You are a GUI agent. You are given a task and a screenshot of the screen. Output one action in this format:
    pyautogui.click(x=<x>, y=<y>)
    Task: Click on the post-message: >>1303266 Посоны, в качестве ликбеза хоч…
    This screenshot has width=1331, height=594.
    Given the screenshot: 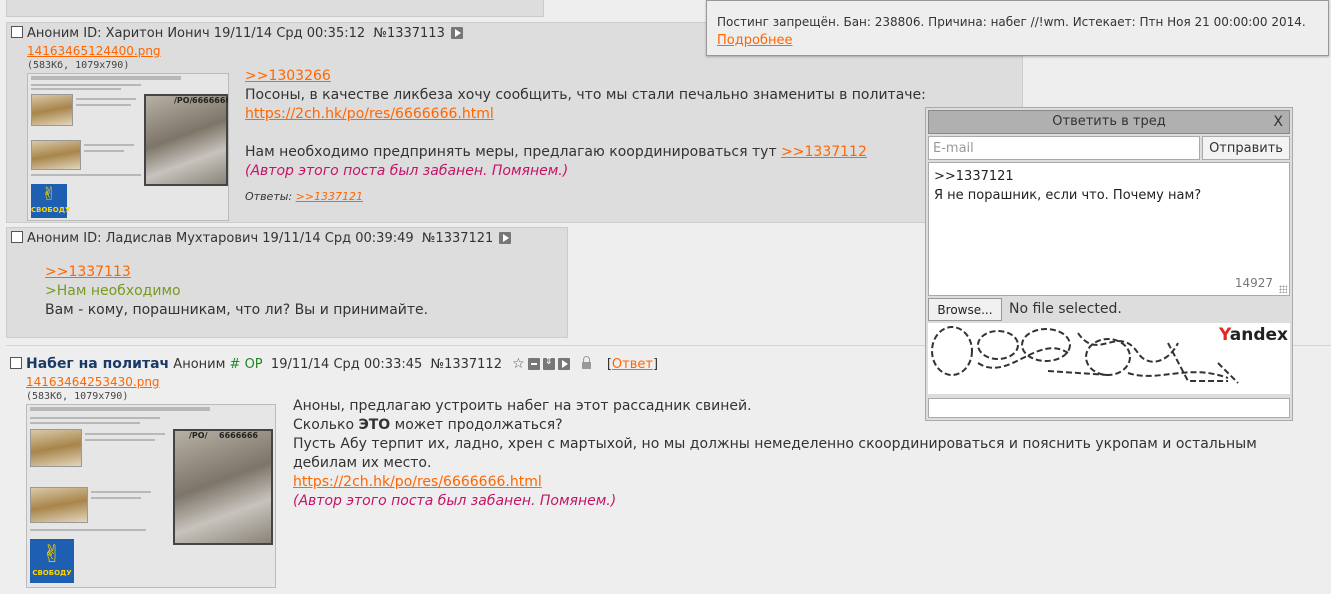 What is the action you would take?
    pyautogui.click(x=585, y=136)
    